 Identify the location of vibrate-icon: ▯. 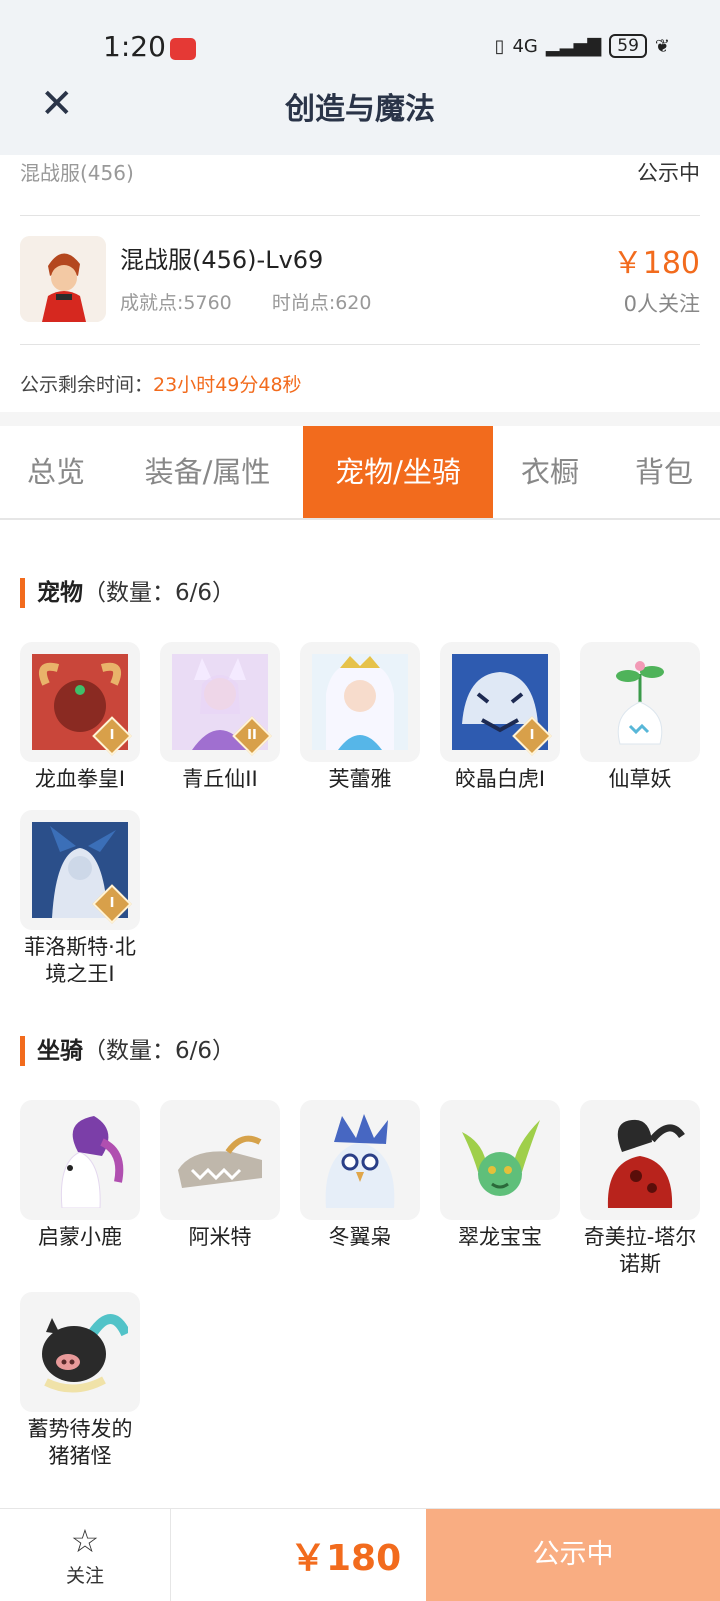
(499, 46).